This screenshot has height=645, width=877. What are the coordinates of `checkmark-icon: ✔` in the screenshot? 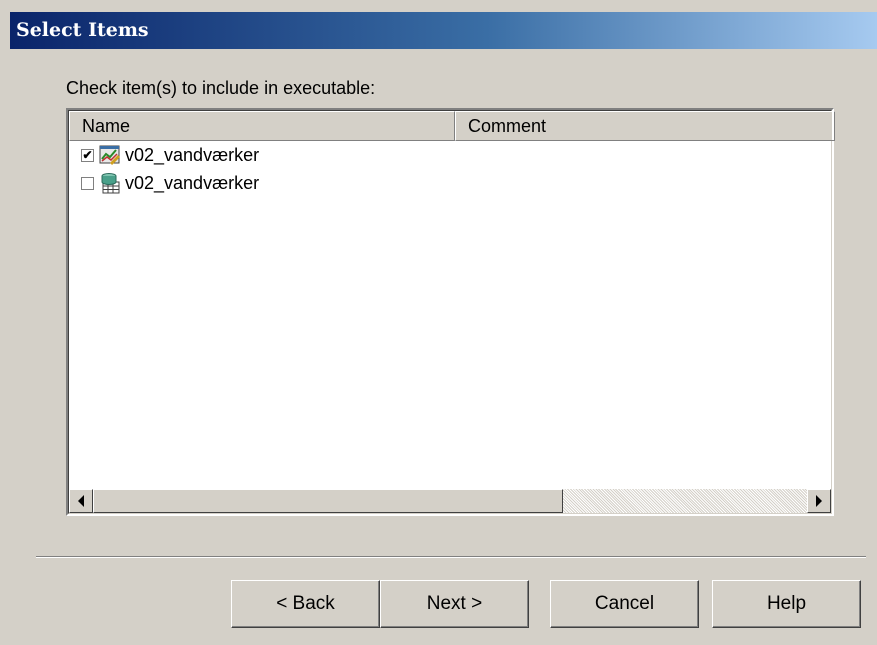 It's located at (87, 154).